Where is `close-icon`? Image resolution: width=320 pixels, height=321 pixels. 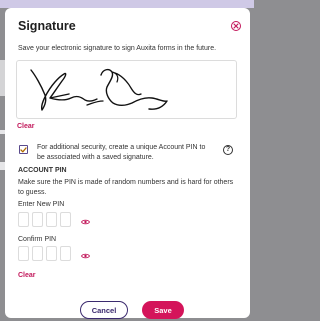
close-icon is located at coordinates (236, 26).